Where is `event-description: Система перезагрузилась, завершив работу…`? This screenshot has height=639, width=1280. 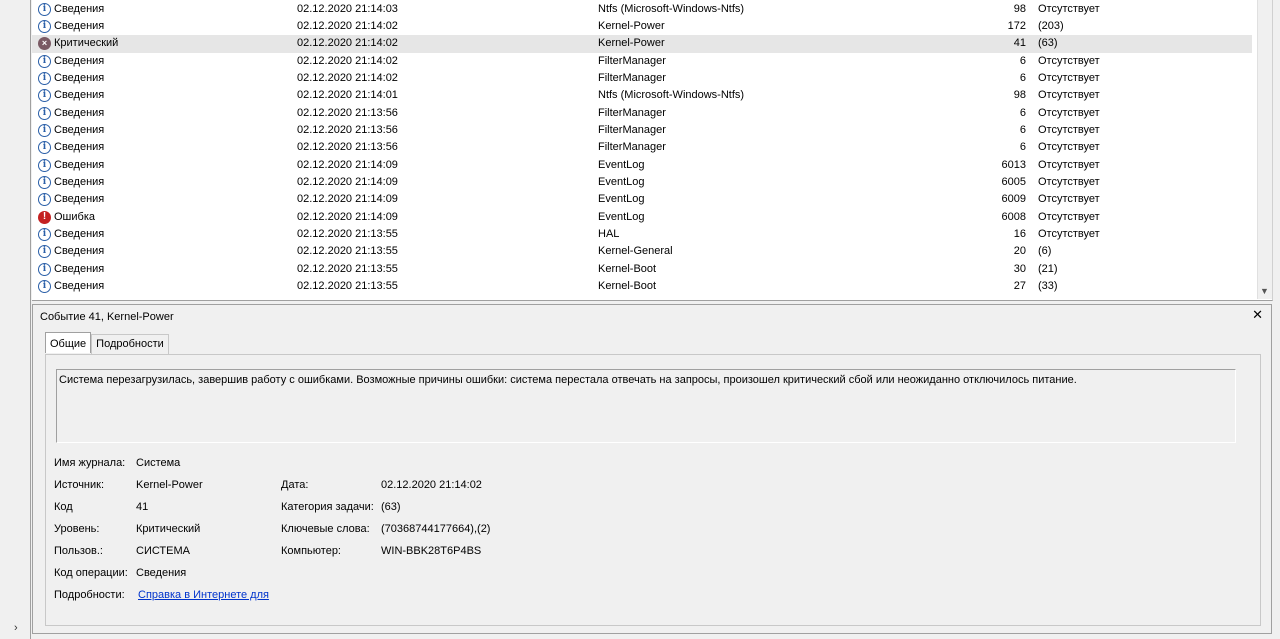 event-description: Система перезагрузилась, завершив работу… is located at coordinates (568, 380).